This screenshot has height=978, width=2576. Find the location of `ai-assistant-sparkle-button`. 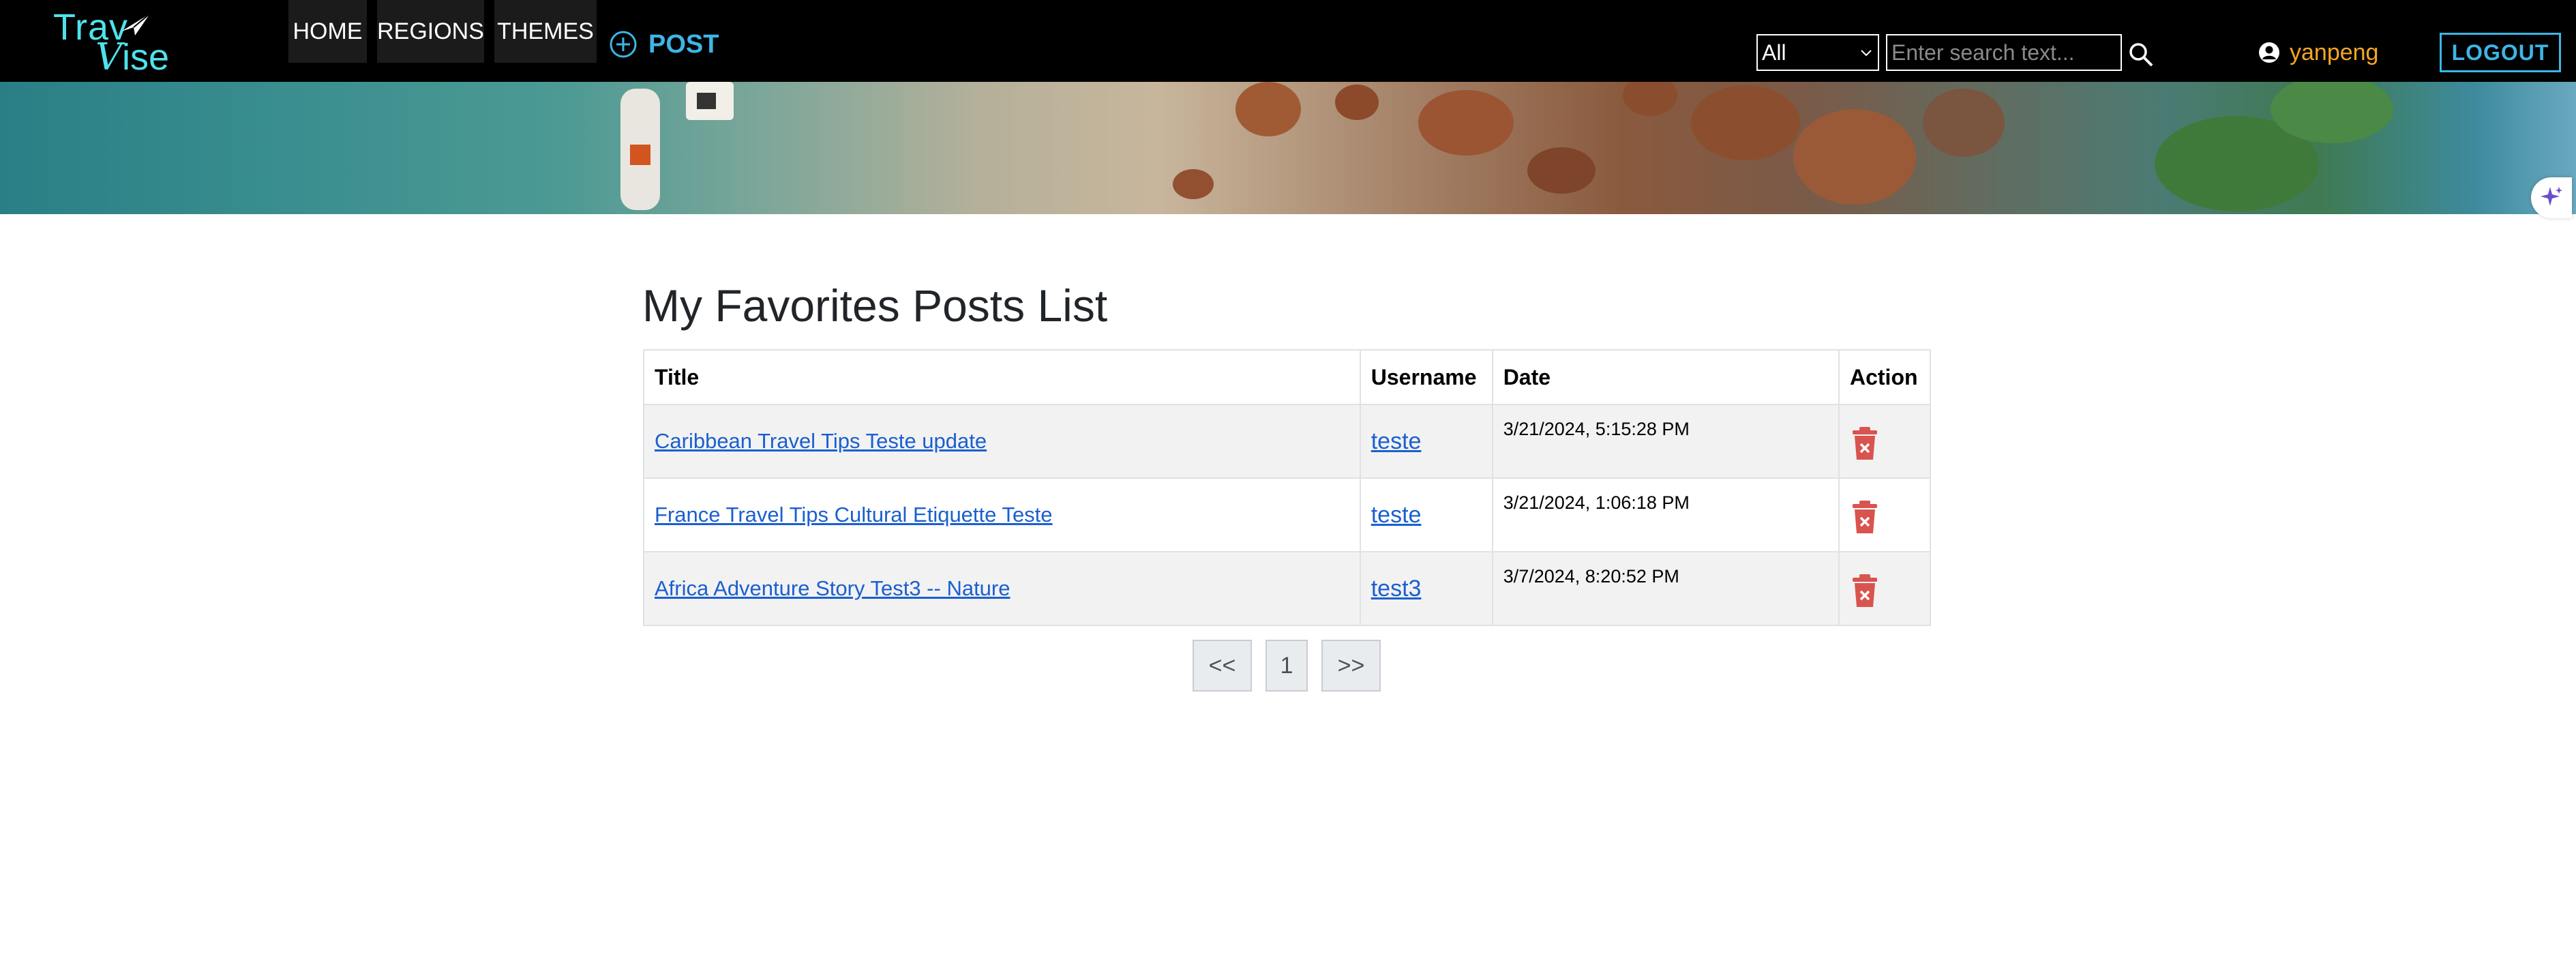

ai-assistant-sparkle-button is located at coordinates (2551, 197).